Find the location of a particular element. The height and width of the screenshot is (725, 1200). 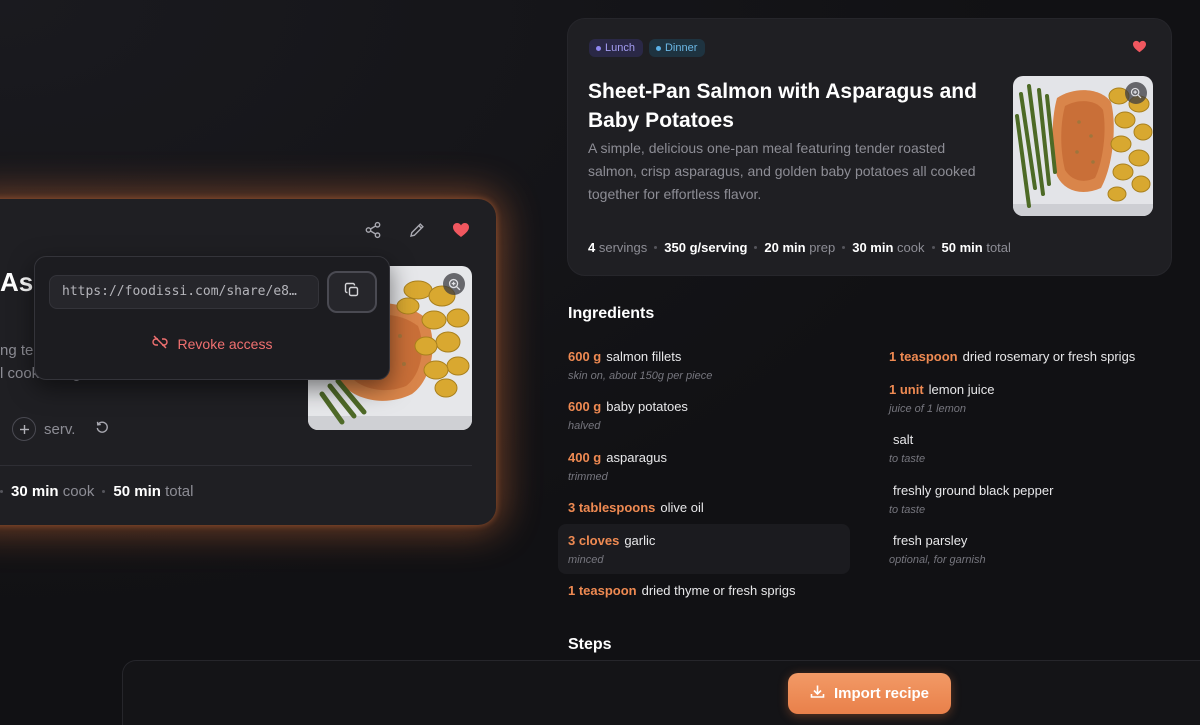

plus-icon is located at coordinates (24, 429).